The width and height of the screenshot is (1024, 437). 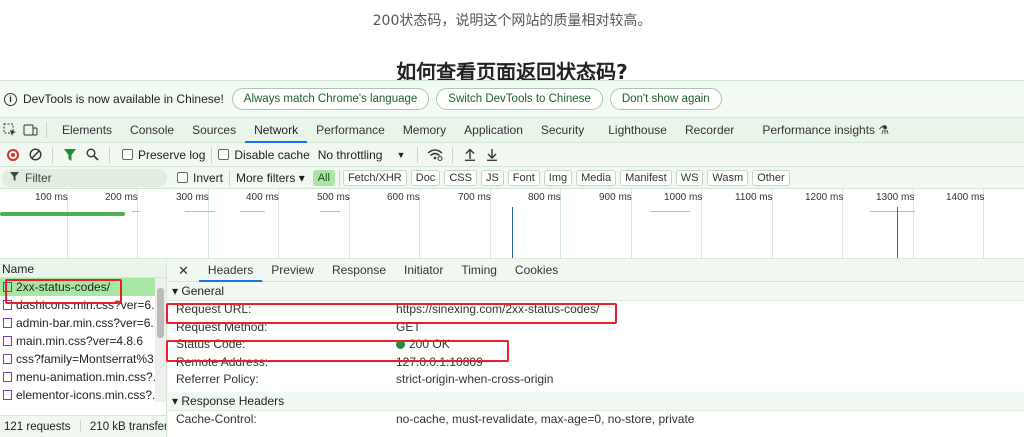 I want to click on tab-initiator: Initiator, so click(x=423, y=271).